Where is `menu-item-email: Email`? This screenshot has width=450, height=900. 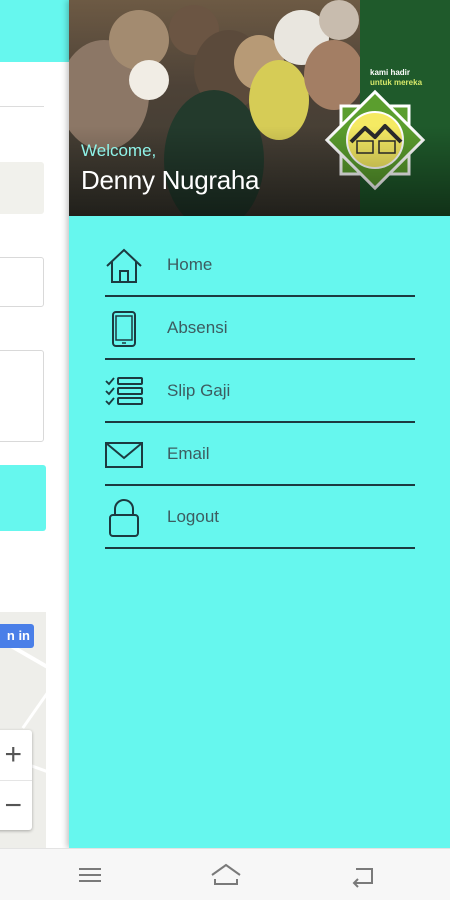
menu-item-email: Email is located at coordinates (260, 454).